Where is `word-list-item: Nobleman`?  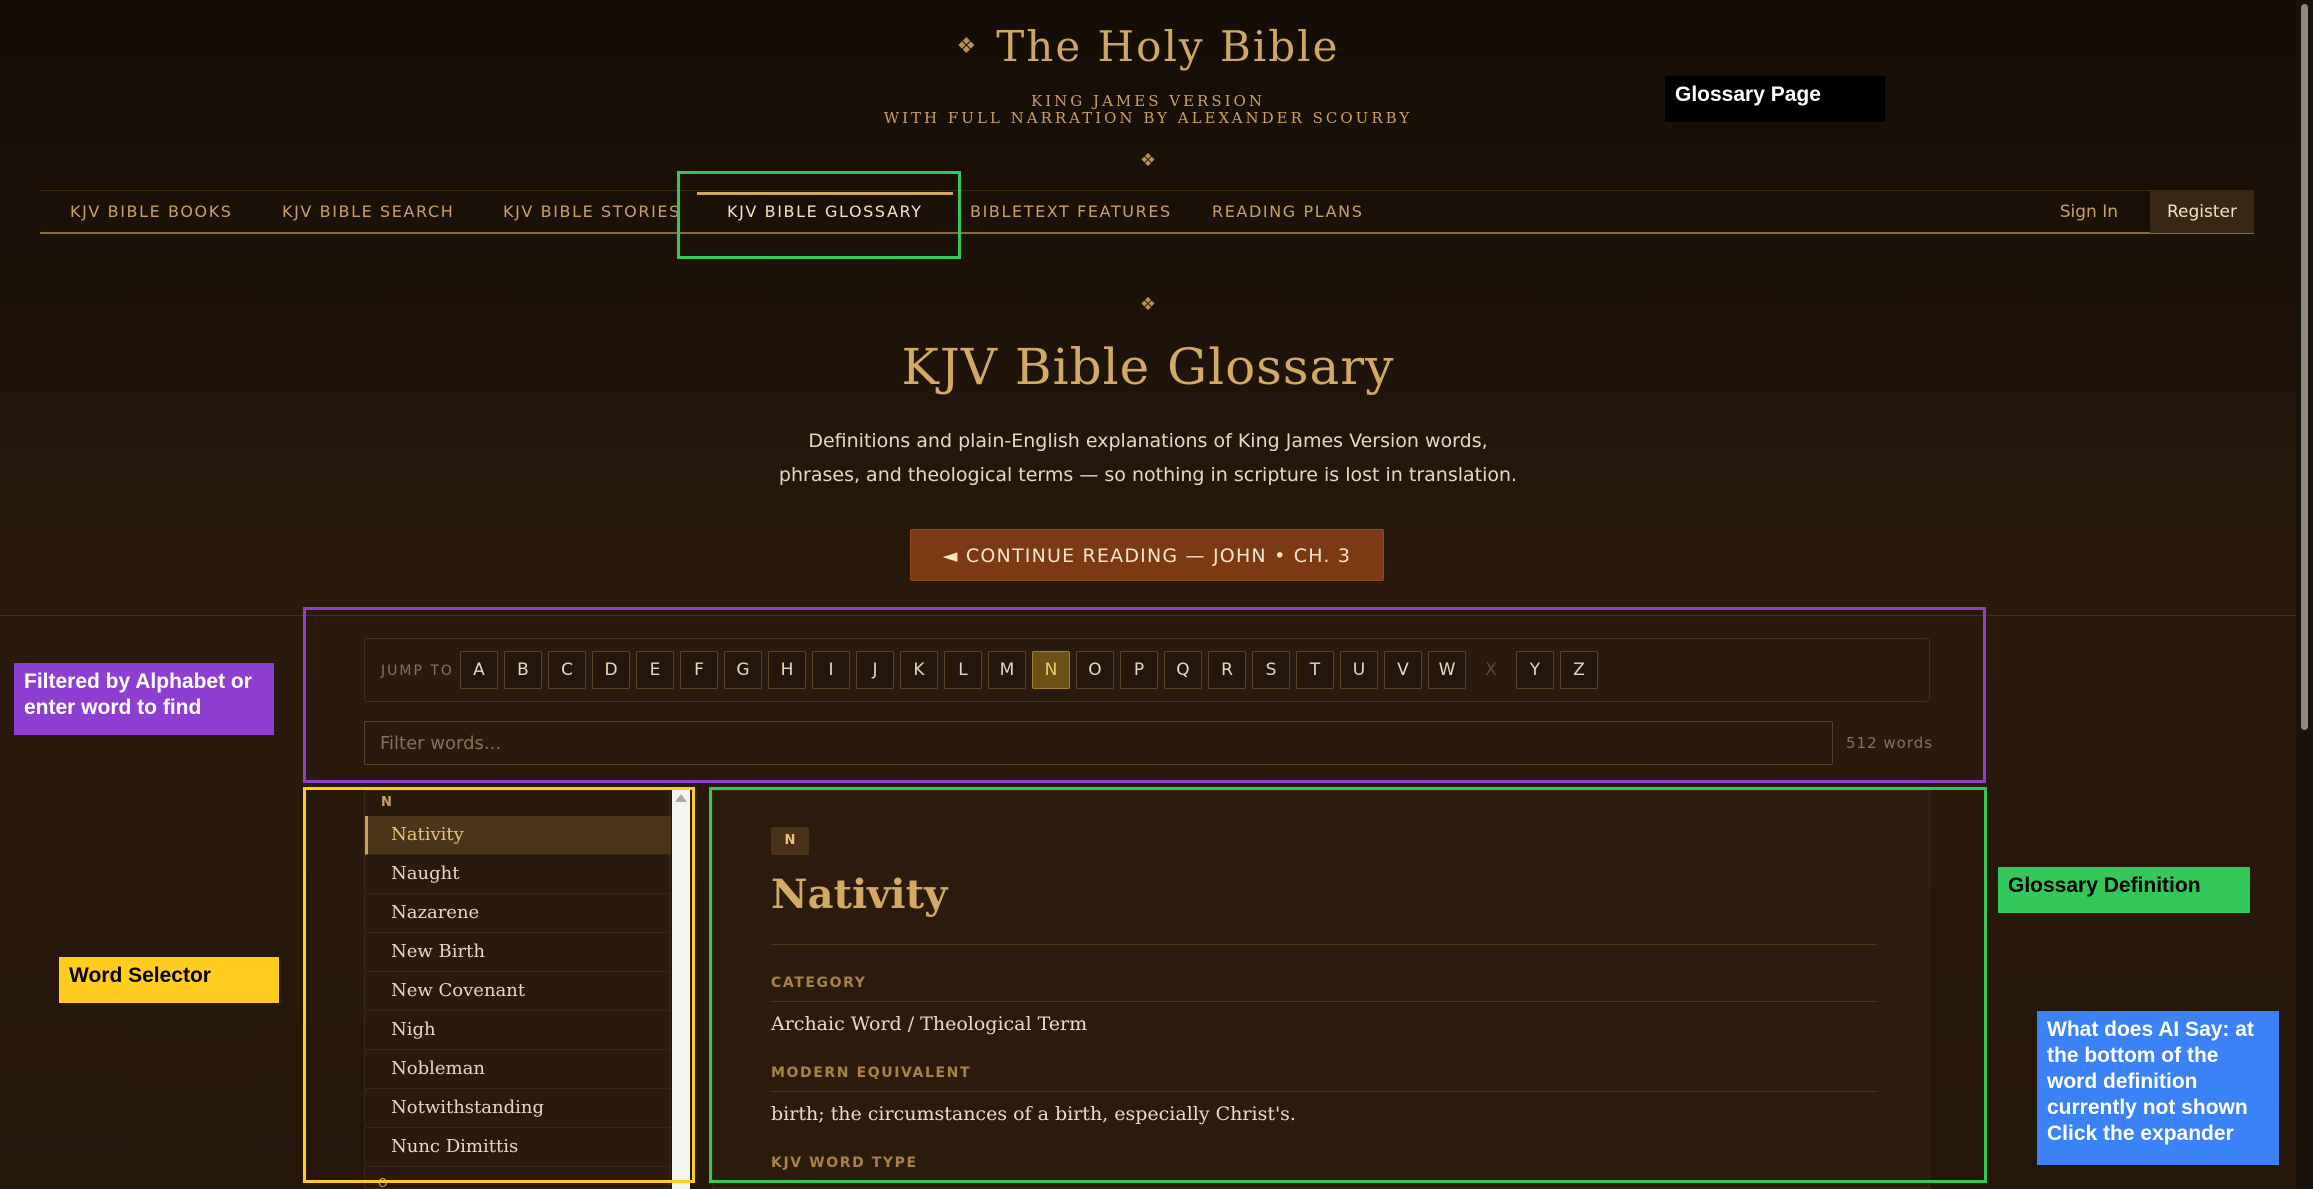 word-list-item: Nobleman is located at coordinates (518, 1069).